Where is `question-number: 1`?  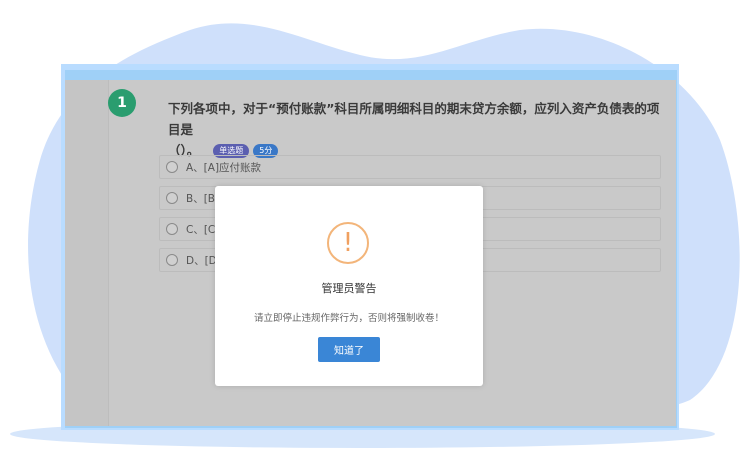 question-number: 1 is located at coordinates (122, 103).